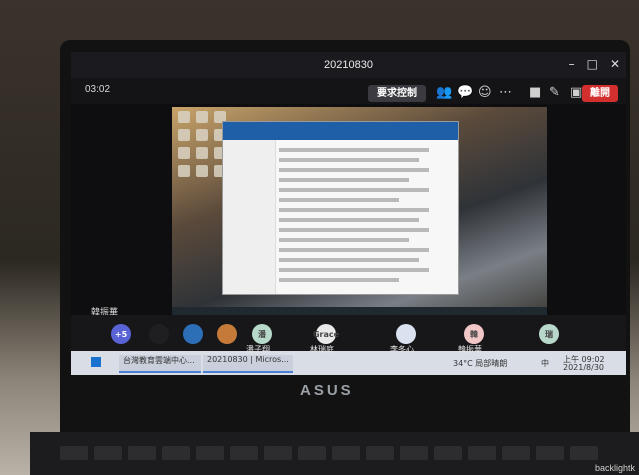 Image resolution: width=639 pixels, height=475 pixels. What do you see at coordinates (397, 93) in the screenshot?
I see `request-control-button: 要求控制` at bounding box center [397, 93].